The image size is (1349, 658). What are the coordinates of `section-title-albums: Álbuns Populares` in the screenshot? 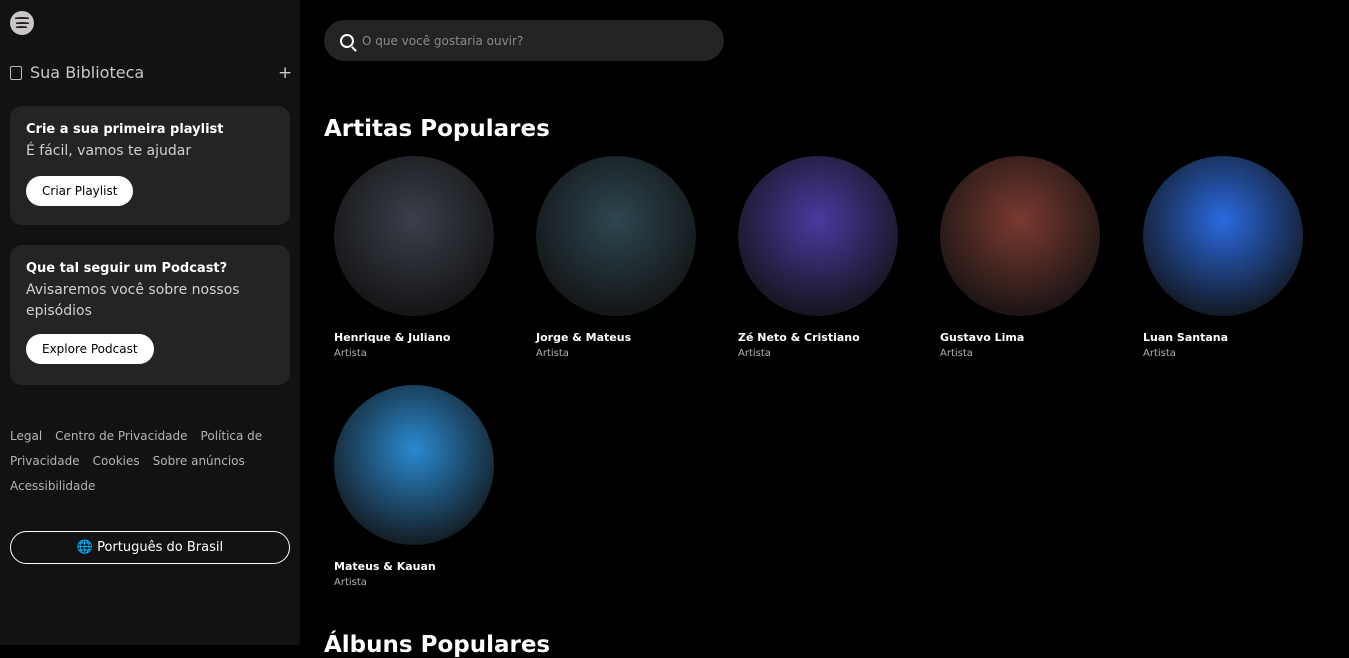 It's located at (437, 645).